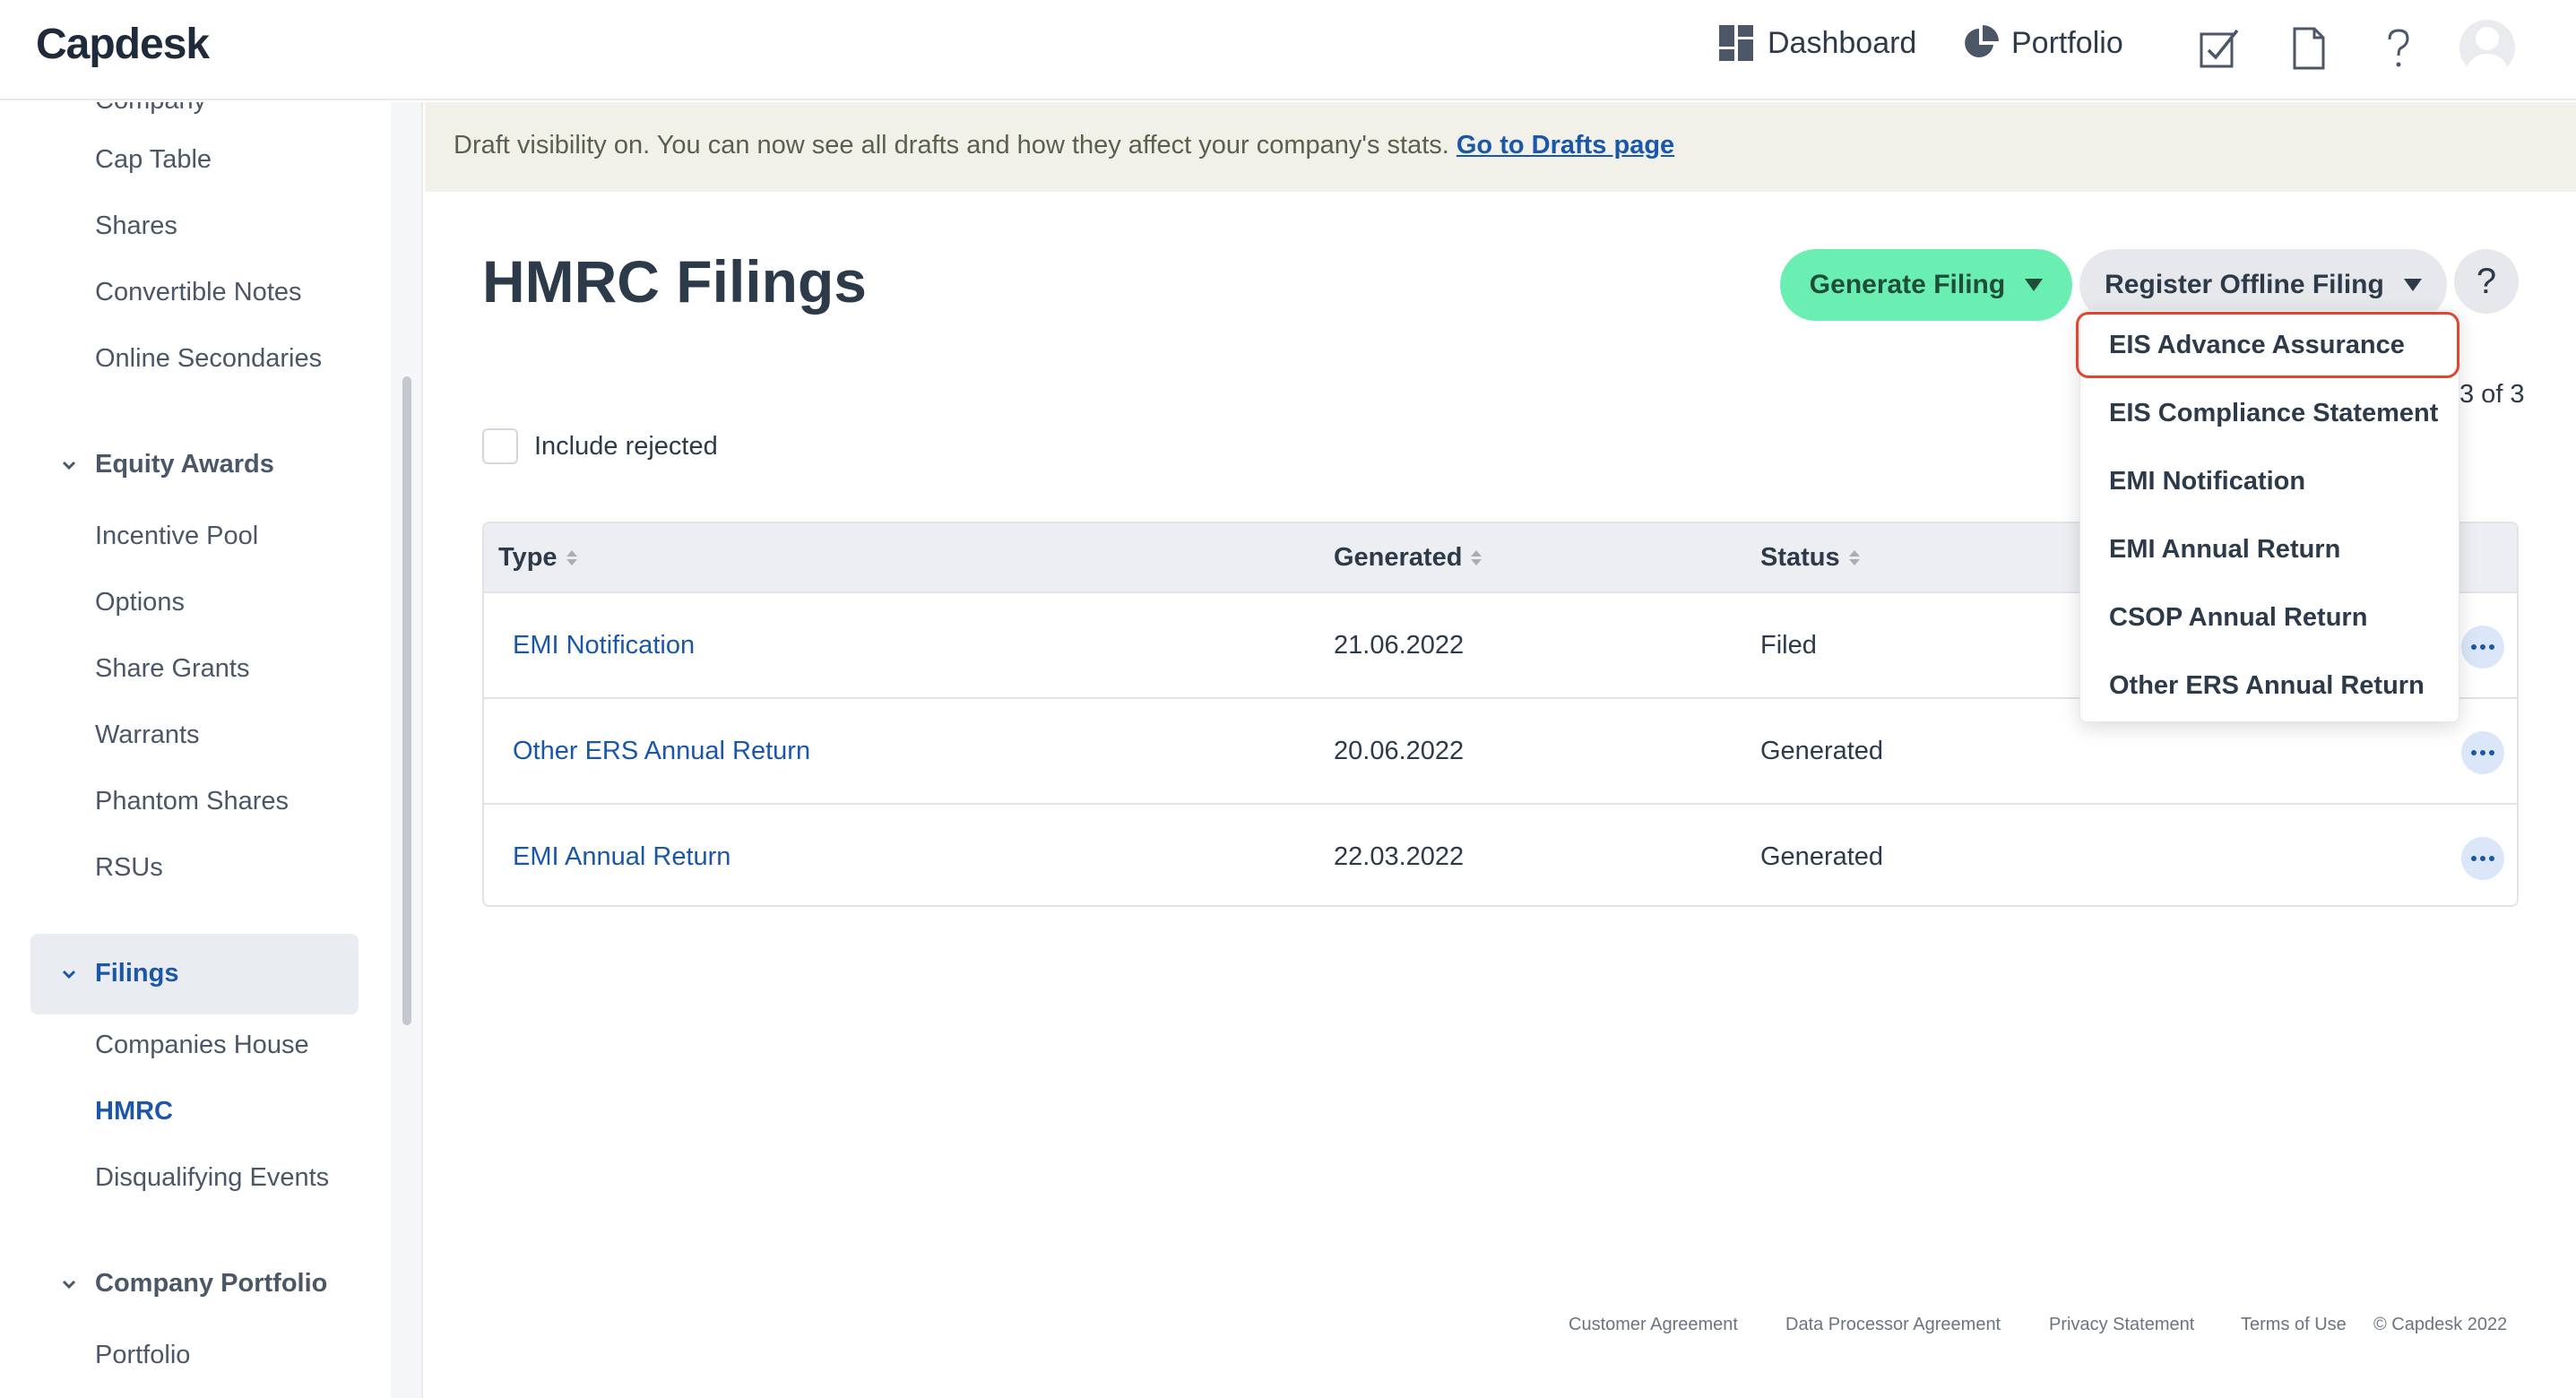  What do you see at coordinates (198, 292) in the screenshot?
I see `sidebar-item-convertible-notes: Convertible Notes` at bounding box center [198, 292].